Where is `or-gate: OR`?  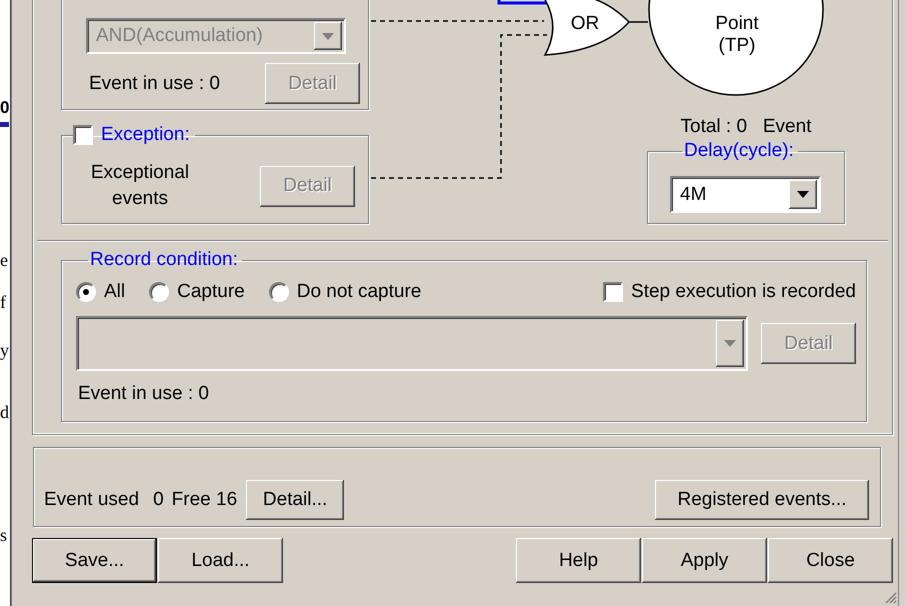
or-gate: OR is located at coordinates (586, 28).